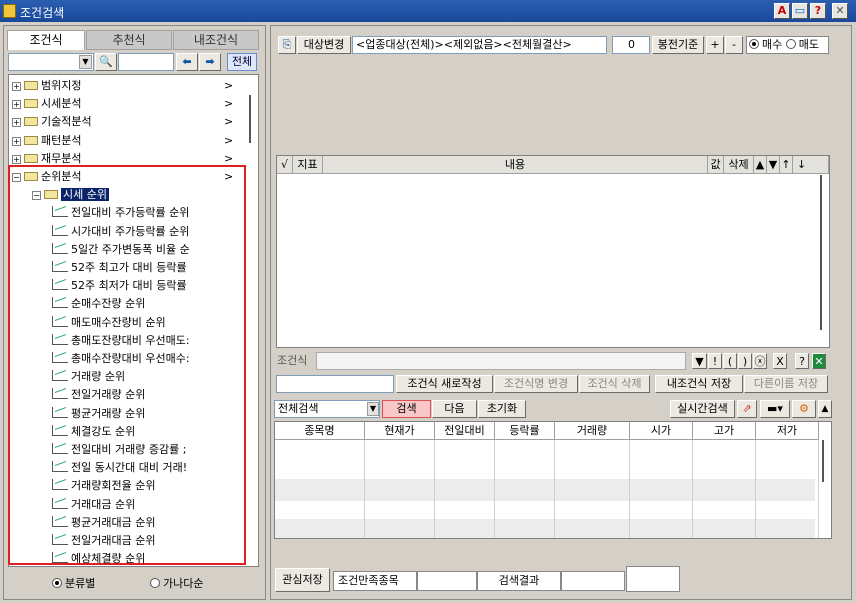 Image resolution: width=856 pixels, height=603 pixels. I want to click on reset-button: 초기화, so click(502, 409).